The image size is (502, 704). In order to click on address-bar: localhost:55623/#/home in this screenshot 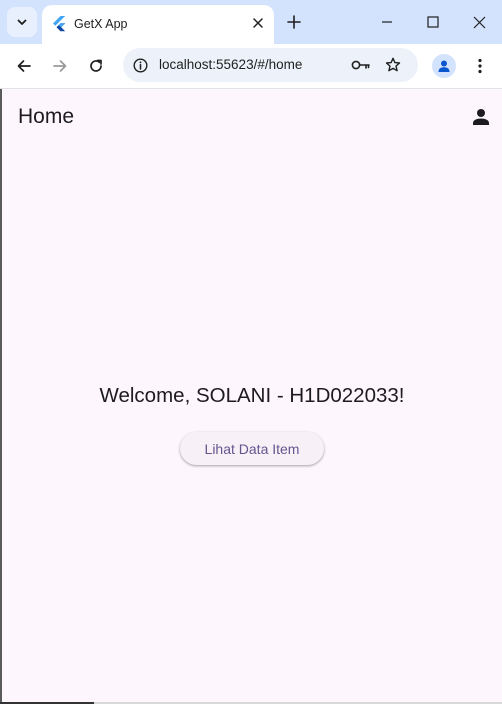, I will do `click(270, 65)`.